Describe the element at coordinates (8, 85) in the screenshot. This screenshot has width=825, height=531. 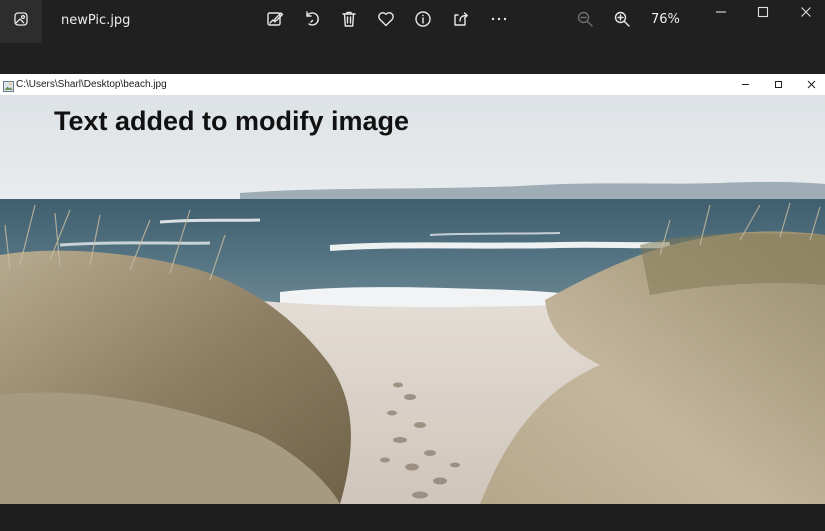
I see `image-file-icon` at that location.